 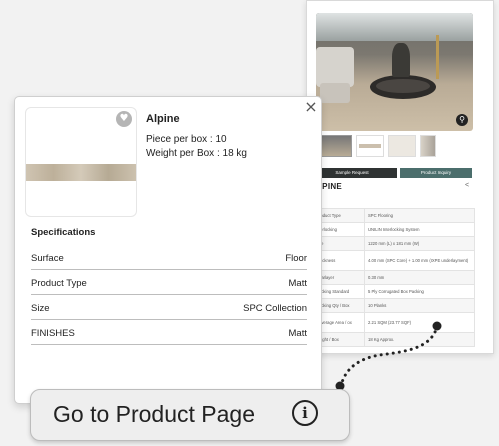 I want to click on spec-row-product-type: Product Type Matt, so click(x=169, y=282).